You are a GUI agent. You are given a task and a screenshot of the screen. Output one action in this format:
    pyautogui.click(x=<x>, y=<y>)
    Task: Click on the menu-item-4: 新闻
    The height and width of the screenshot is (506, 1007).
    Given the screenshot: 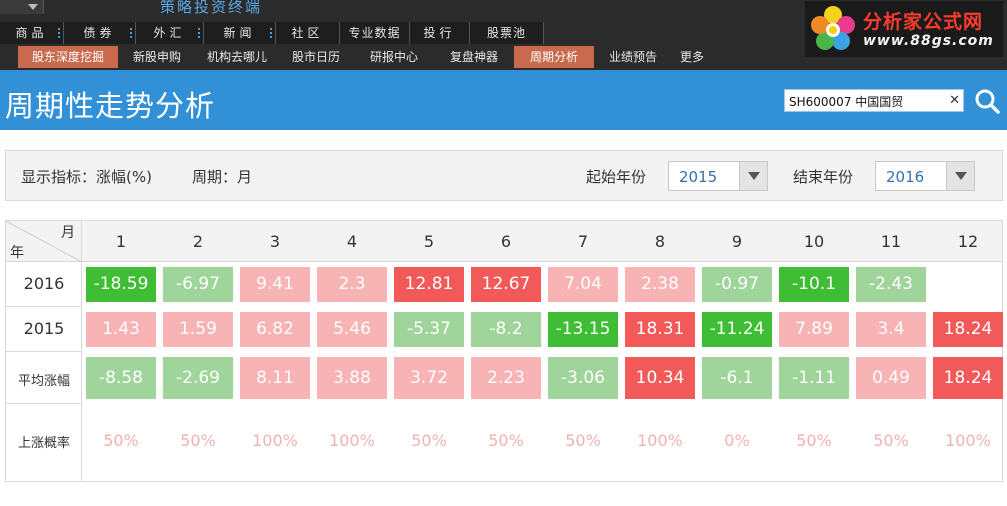 What is the action you would take?
    pyautogui.click(x=240, y=33)
    